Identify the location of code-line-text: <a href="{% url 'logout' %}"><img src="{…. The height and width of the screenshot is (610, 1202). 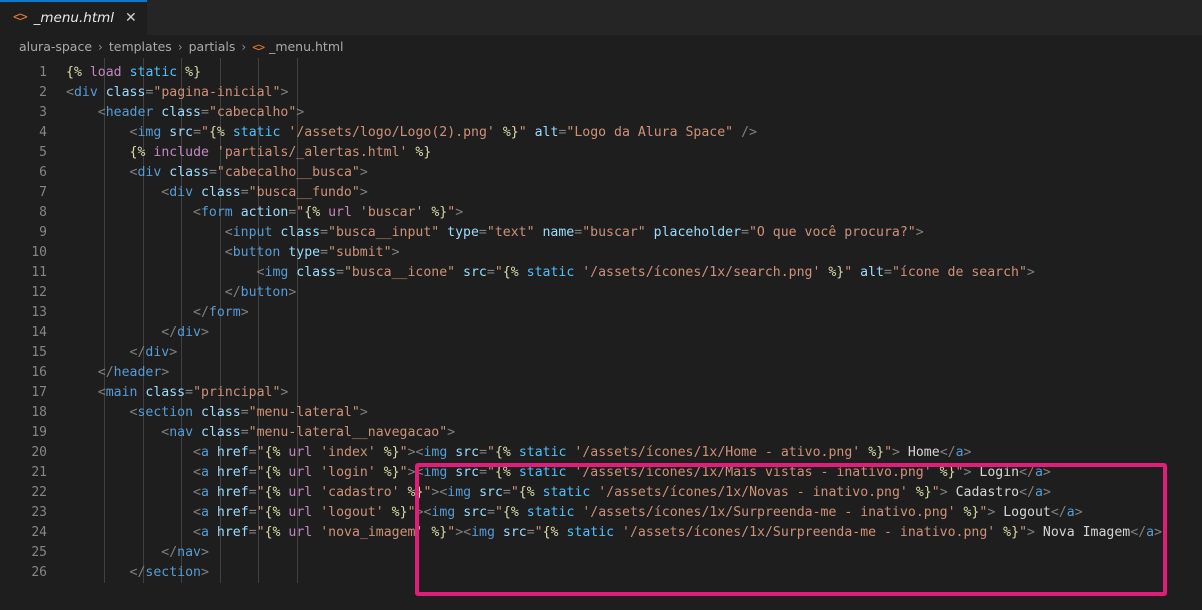
(574, 512).